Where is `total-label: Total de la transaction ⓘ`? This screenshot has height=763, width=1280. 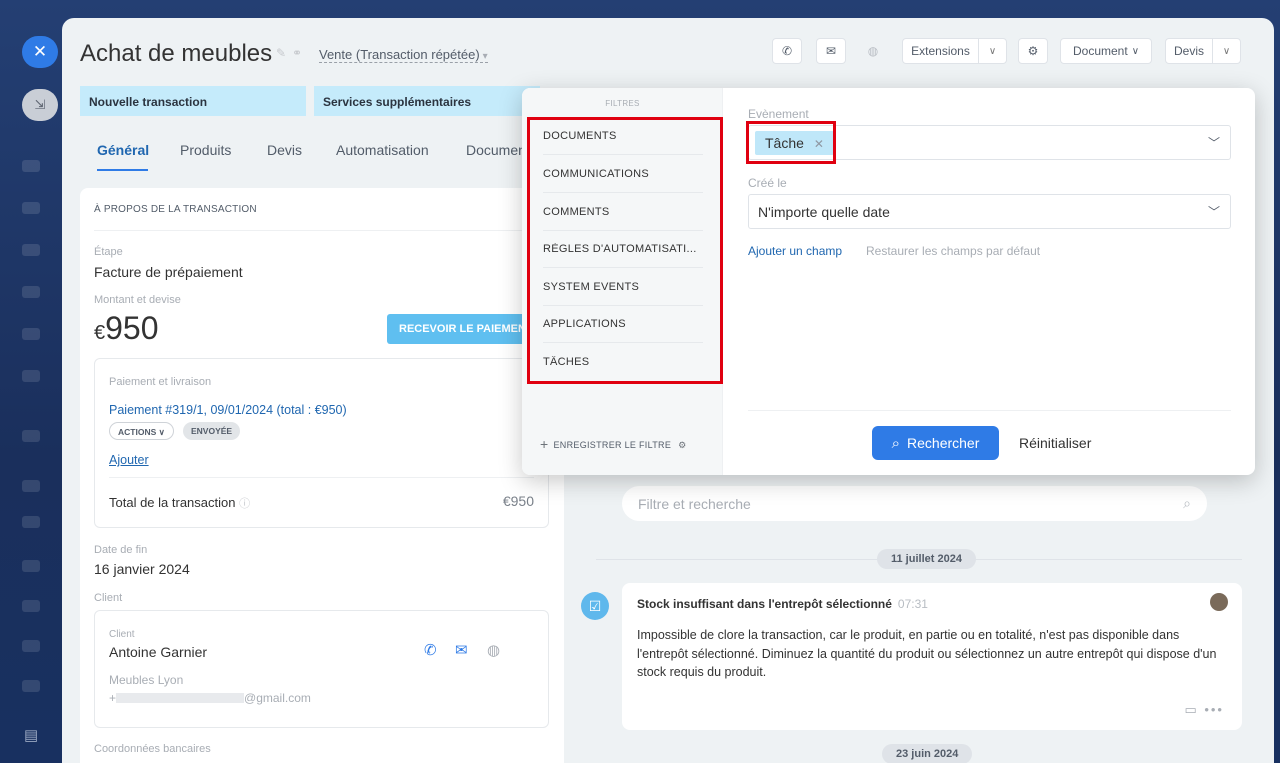 total-label: Total de la transaction ⓘ is located at coordinates (180, 502).